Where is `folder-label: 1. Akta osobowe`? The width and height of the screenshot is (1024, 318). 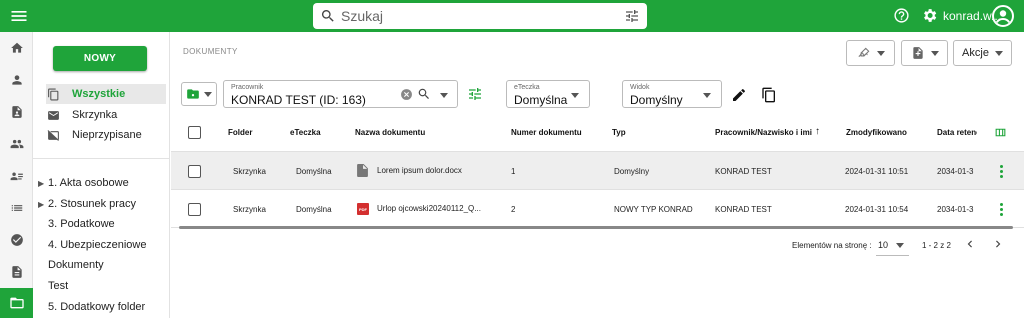 folder-label: 1. Akta osobowe is located at coordinates (88, 183).